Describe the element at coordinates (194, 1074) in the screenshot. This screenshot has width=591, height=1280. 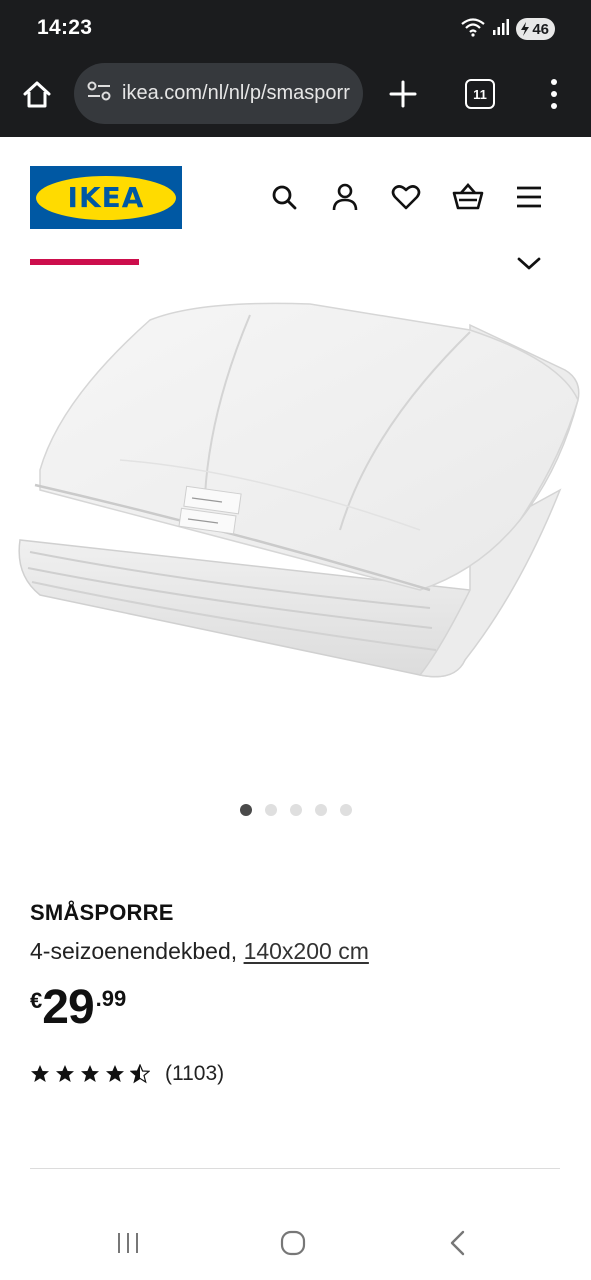
I see `review-count: (1103)` at that location.